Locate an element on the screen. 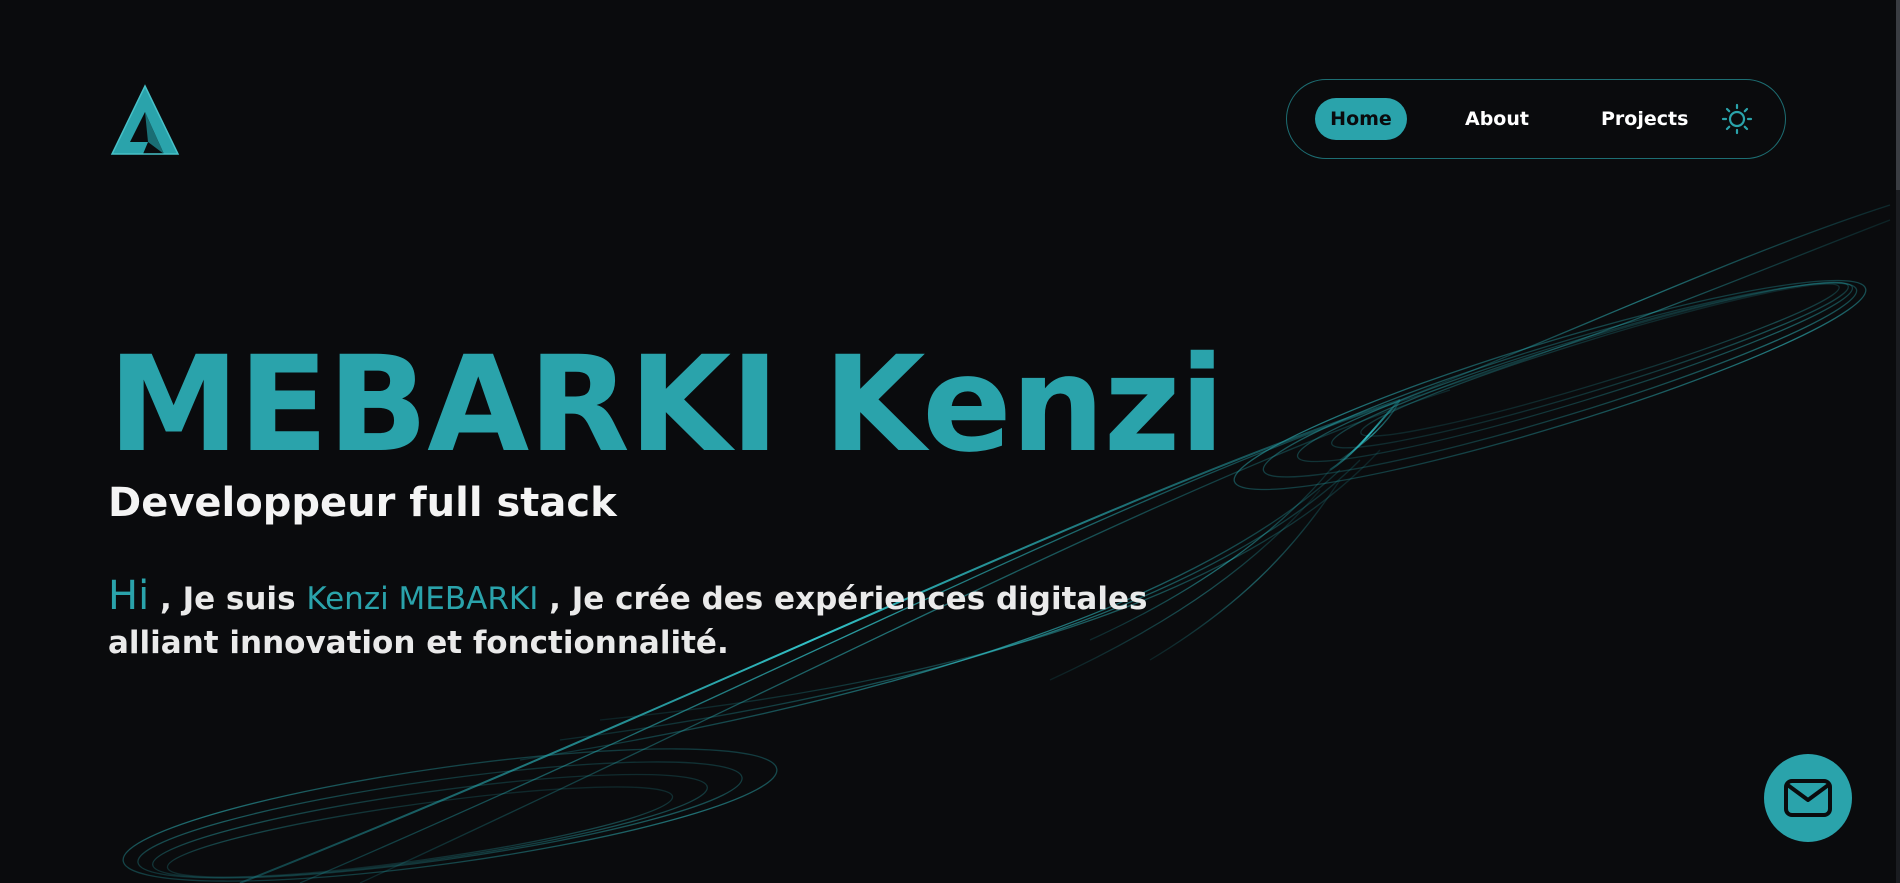 The height and width of the screenshot is (883, 1900). highlighted-name: Kenzi MEBARKI is located at coordinates (422, 599).